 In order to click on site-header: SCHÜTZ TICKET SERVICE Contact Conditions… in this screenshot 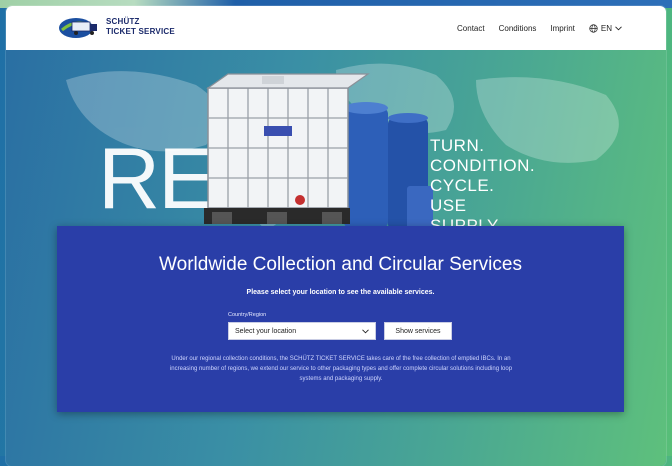, I will do `click(336, 28)`.